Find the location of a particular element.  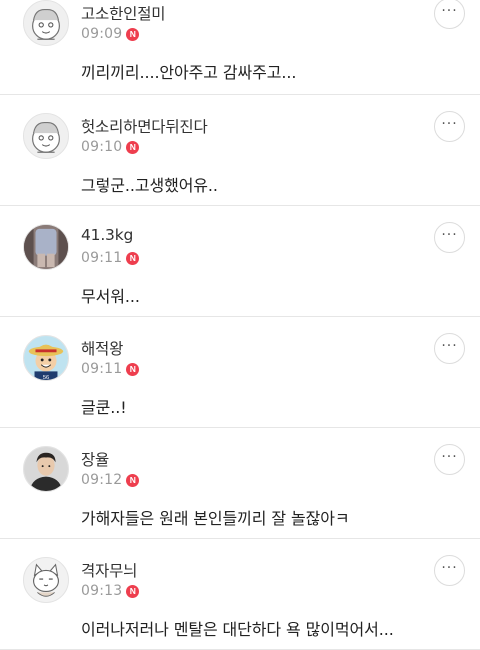

person-photo-icon is located at coordinates (46, 247).